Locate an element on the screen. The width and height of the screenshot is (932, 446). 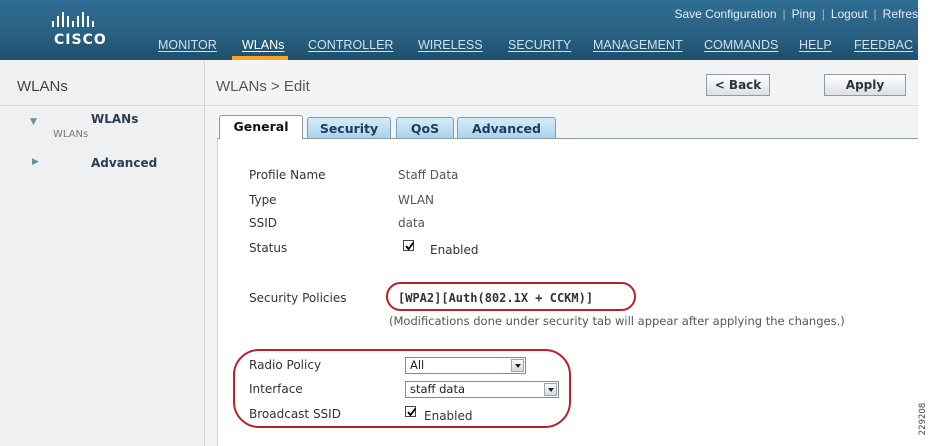
utility-links: Save Configuration | Ping | Logout | Refres is located at coordinates (796, 16).